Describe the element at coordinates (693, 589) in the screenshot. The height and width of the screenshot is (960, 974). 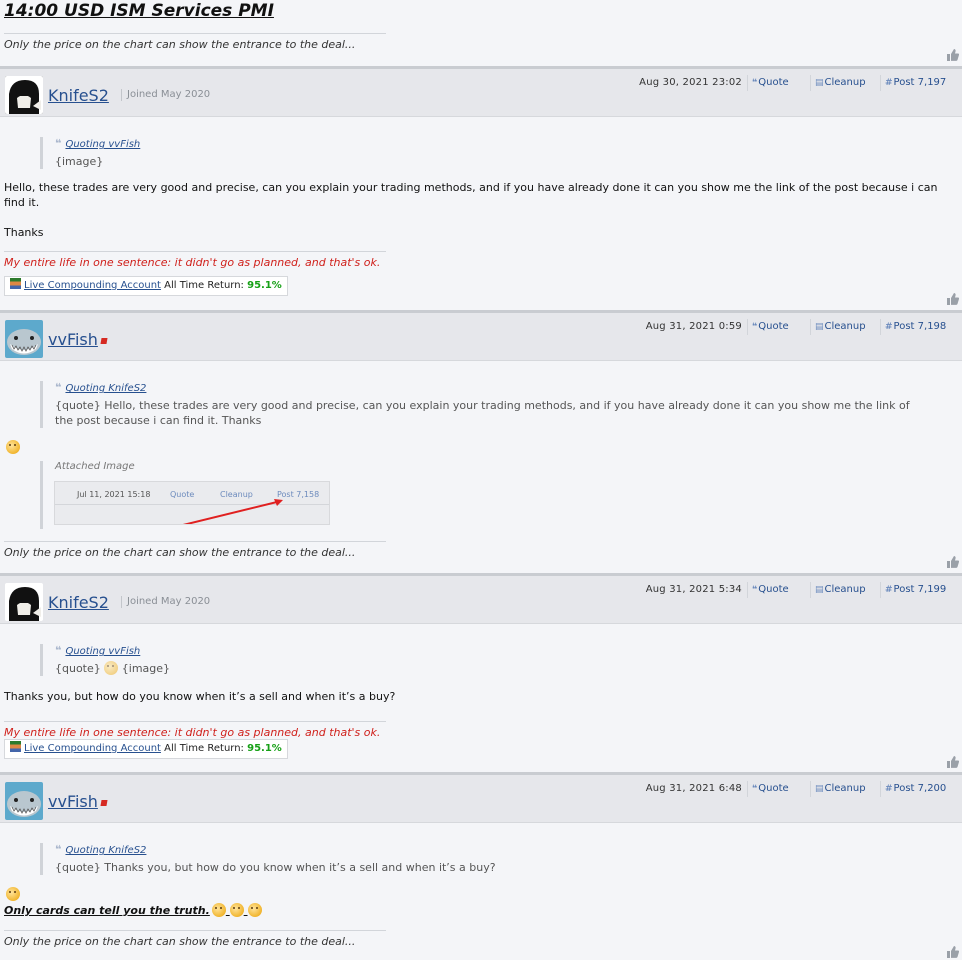
I see `post-date: Aug 31, 2021 5:34` at that location.